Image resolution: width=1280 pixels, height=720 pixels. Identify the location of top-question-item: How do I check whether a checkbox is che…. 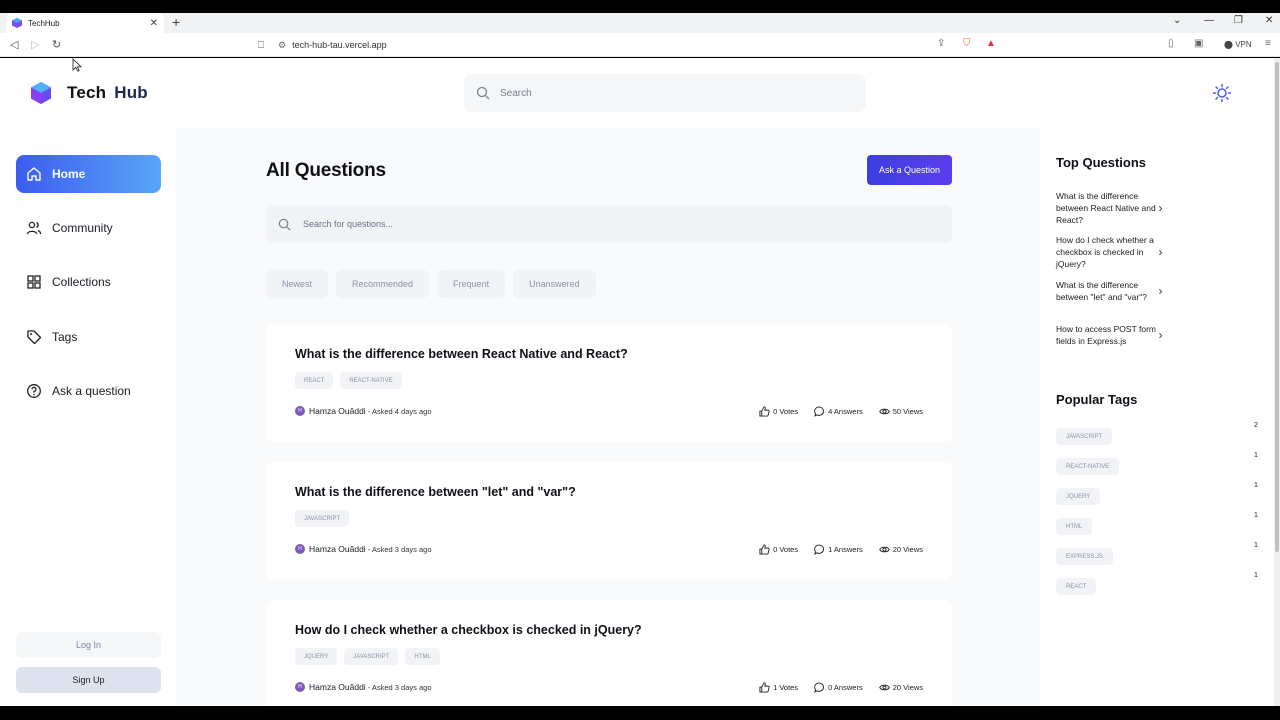
(1158, 252).